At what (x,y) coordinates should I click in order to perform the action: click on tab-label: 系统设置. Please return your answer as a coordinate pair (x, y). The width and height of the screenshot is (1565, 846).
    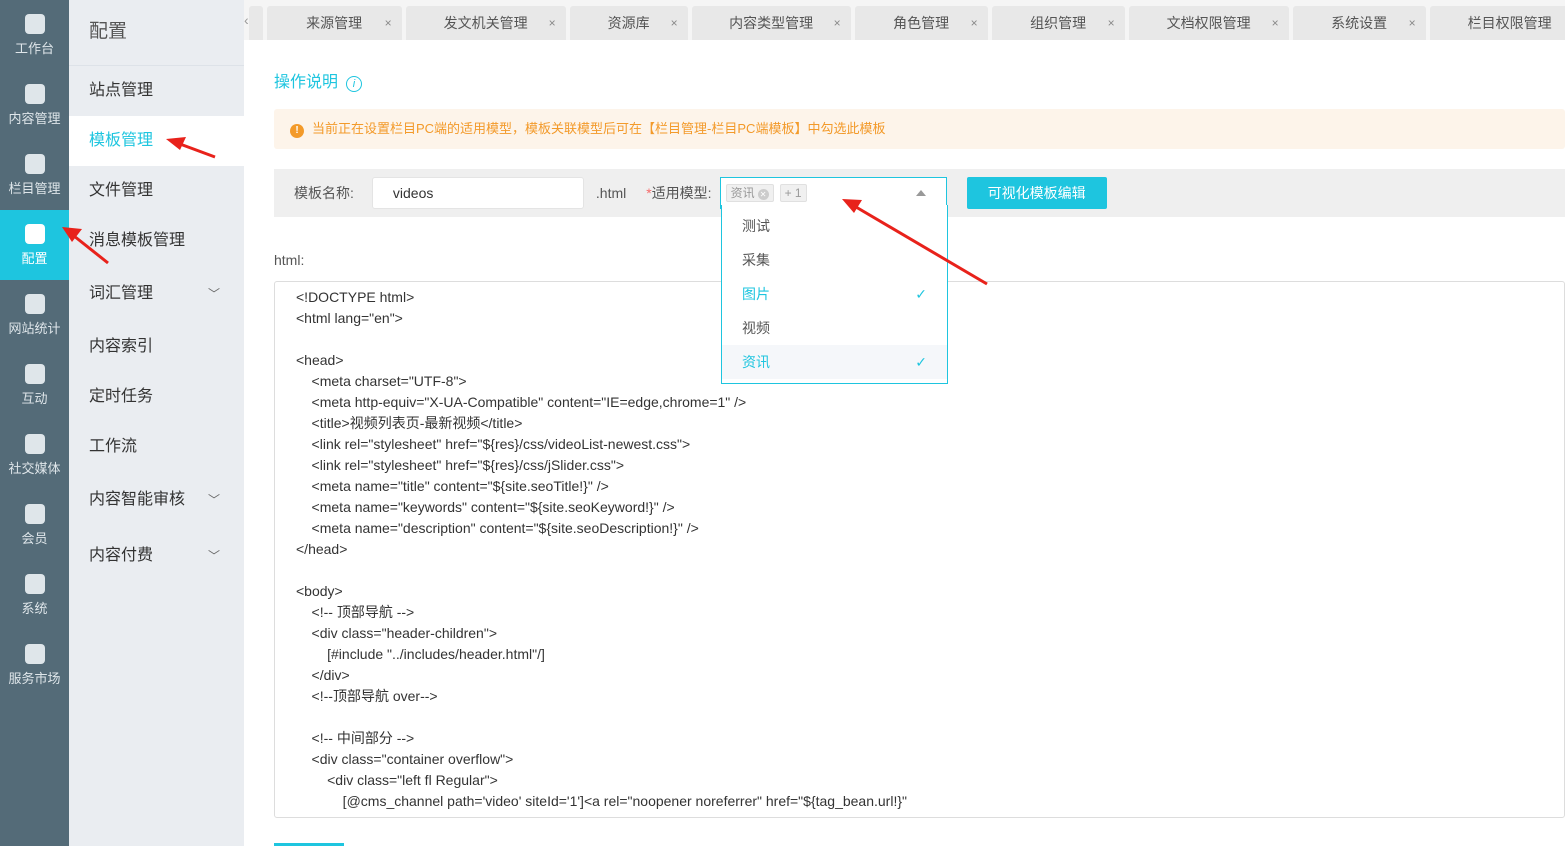
    Looking at the image, I should click on (1359, 23).